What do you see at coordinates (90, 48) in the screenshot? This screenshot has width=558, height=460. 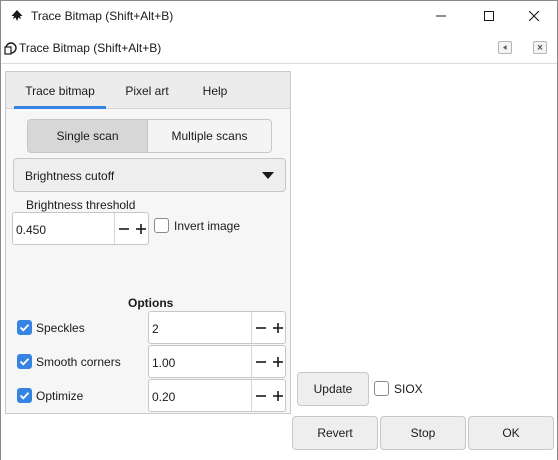 I see `dock-title: Trace Bitmap (Shift+Alt+B)` at bounding box center [90, 48].